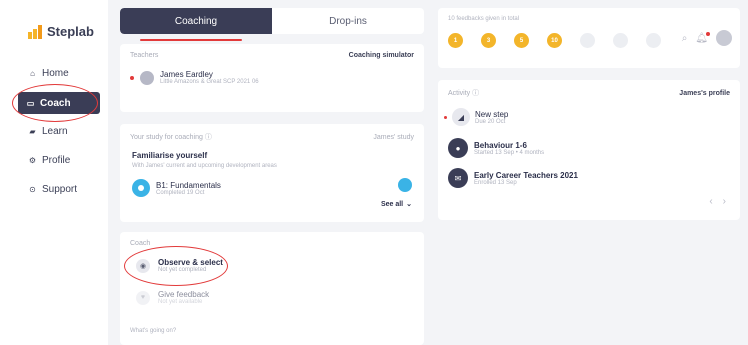  What do you see at coordinates (409, 204) in the screenshot?
I see `chevron-down-icon: ⌄` at bounding box center [409, 204].